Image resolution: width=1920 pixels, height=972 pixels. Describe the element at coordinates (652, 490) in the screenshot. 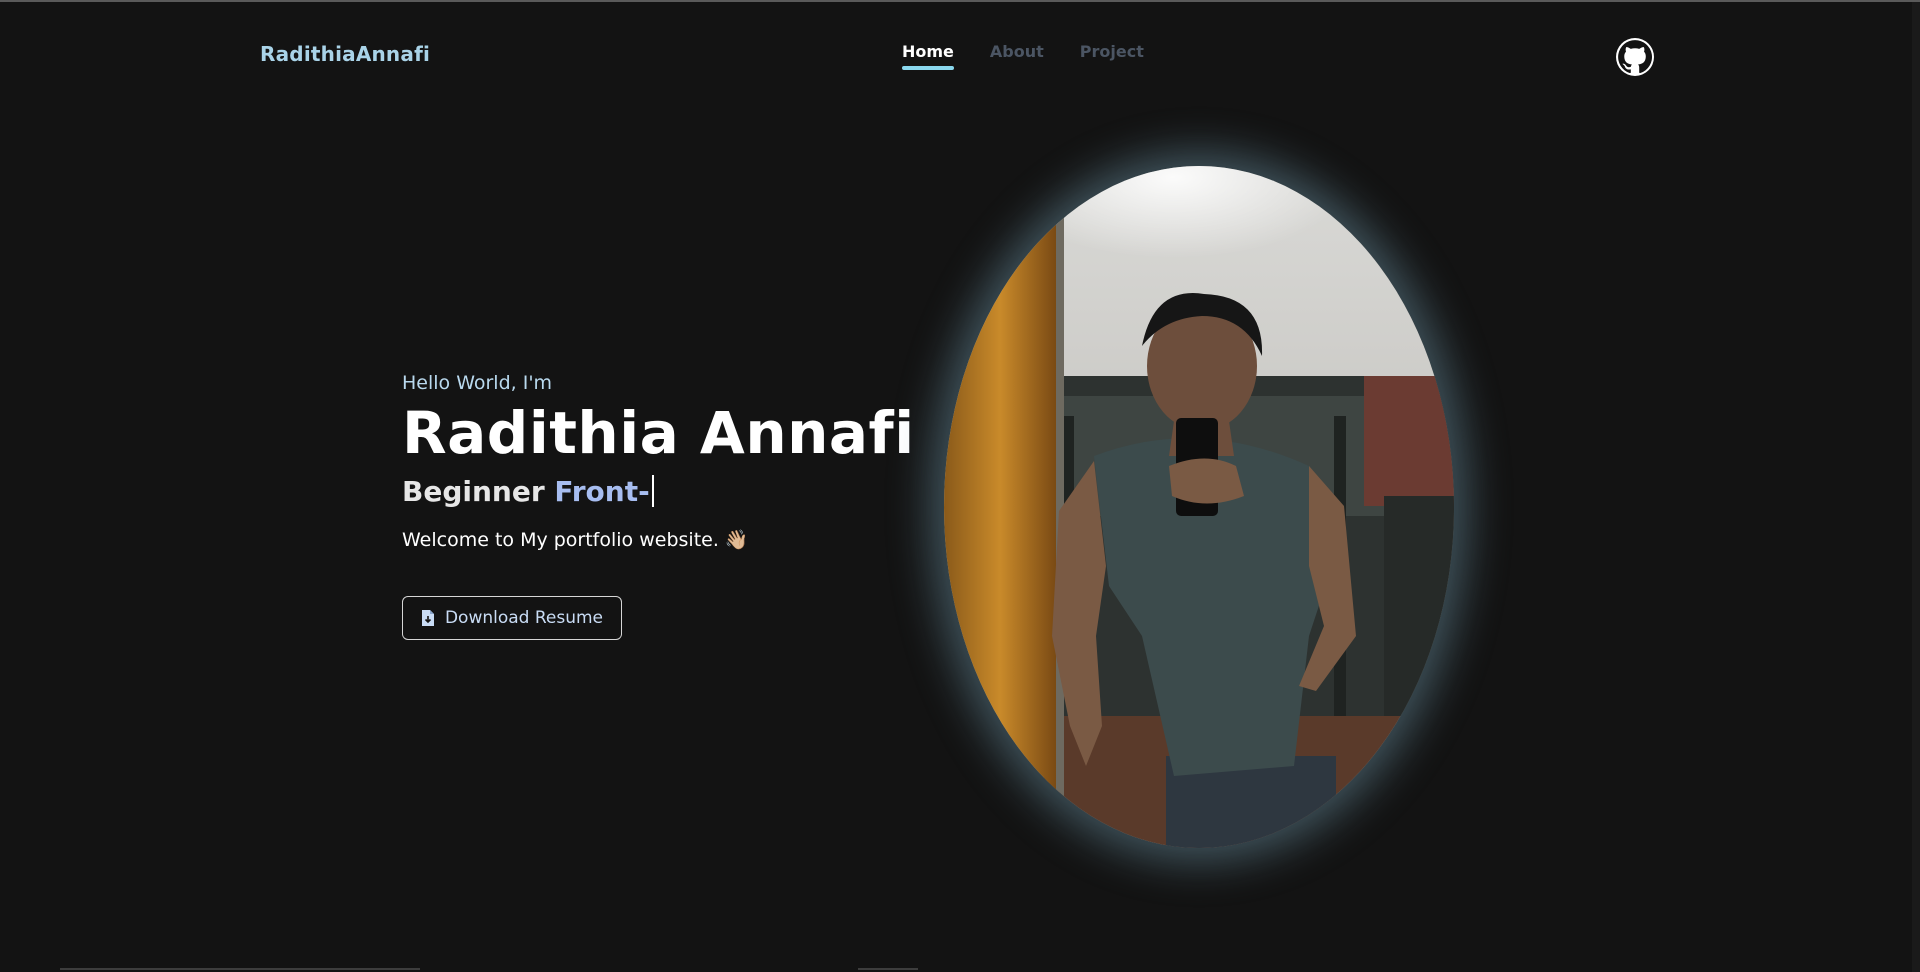

I see `typing-caret` at that location.